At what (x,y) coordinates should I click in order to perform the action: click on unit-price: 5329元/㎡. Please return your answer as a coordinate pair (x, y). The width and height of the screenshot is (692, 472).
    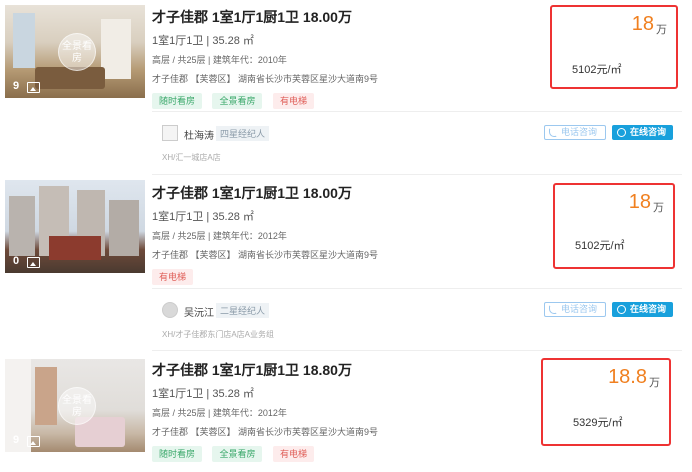
    Looking at the image, I should click on (598, 423).